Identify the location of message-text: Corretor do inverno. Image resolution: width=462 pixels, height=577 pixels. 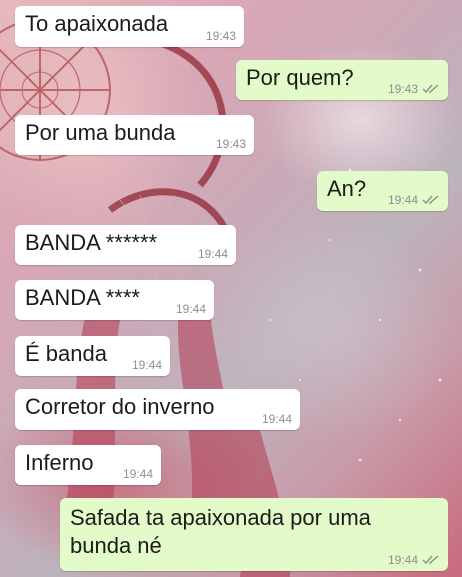
(120, 406).